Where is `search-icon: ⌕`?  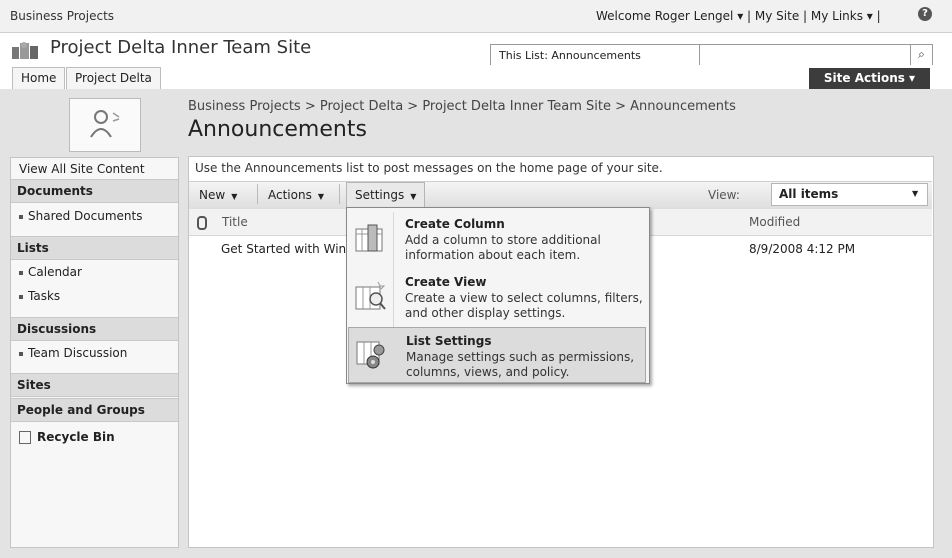
search-icon: ⌕ is located at coordinates (921, 55).